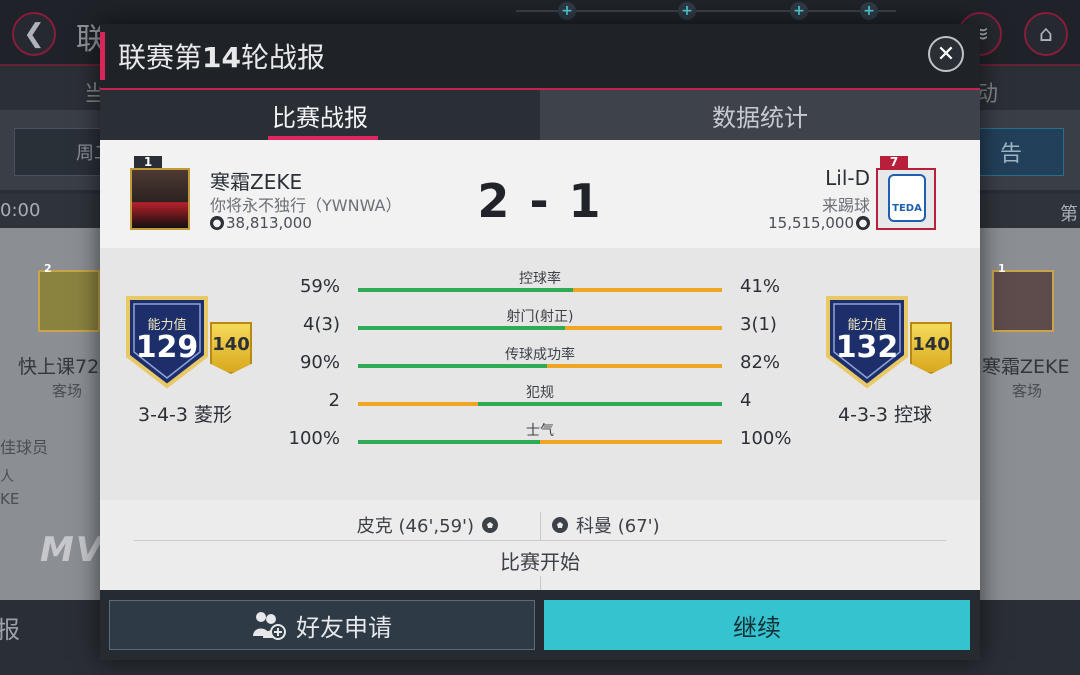  I want to click on background-time: 0:00, so click(20, 210).